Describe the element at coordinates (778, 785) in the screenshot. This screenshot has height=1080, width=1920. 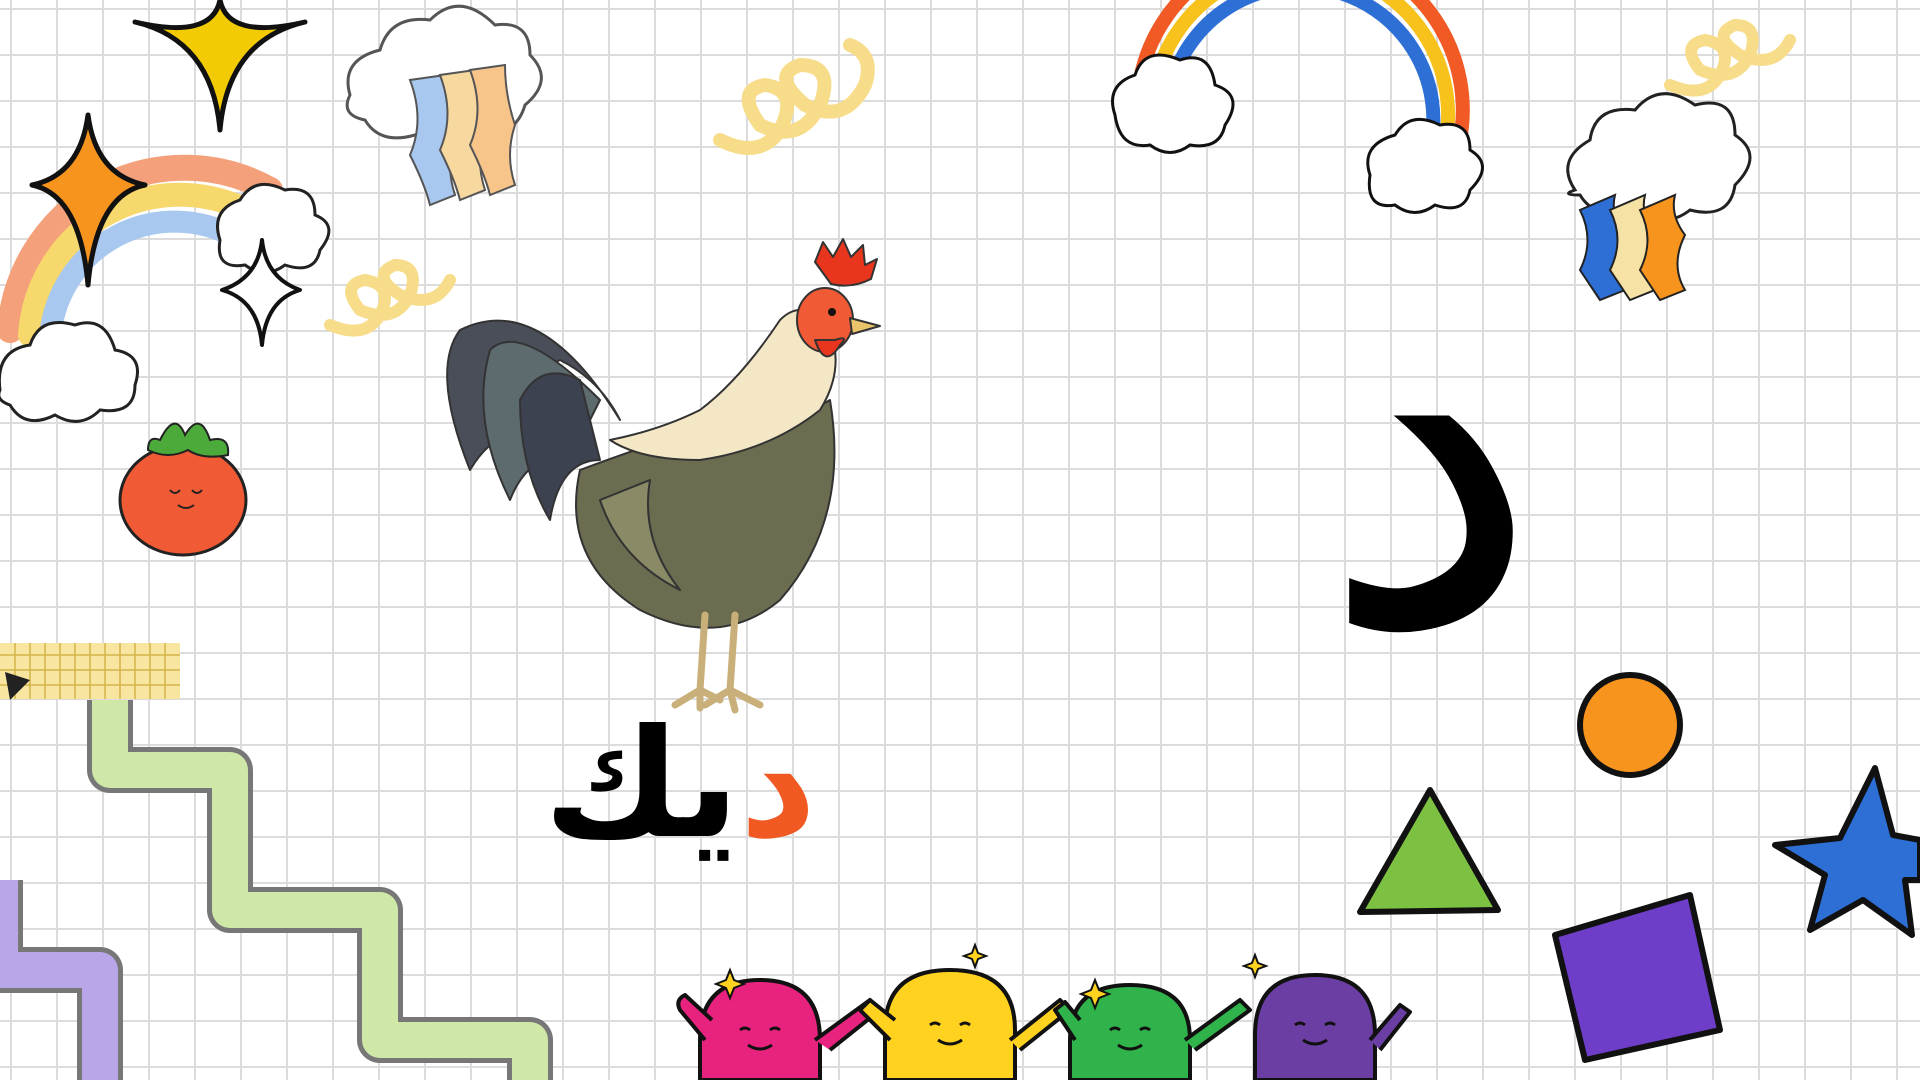
I see `word-highlighted-letter: د` at that location.